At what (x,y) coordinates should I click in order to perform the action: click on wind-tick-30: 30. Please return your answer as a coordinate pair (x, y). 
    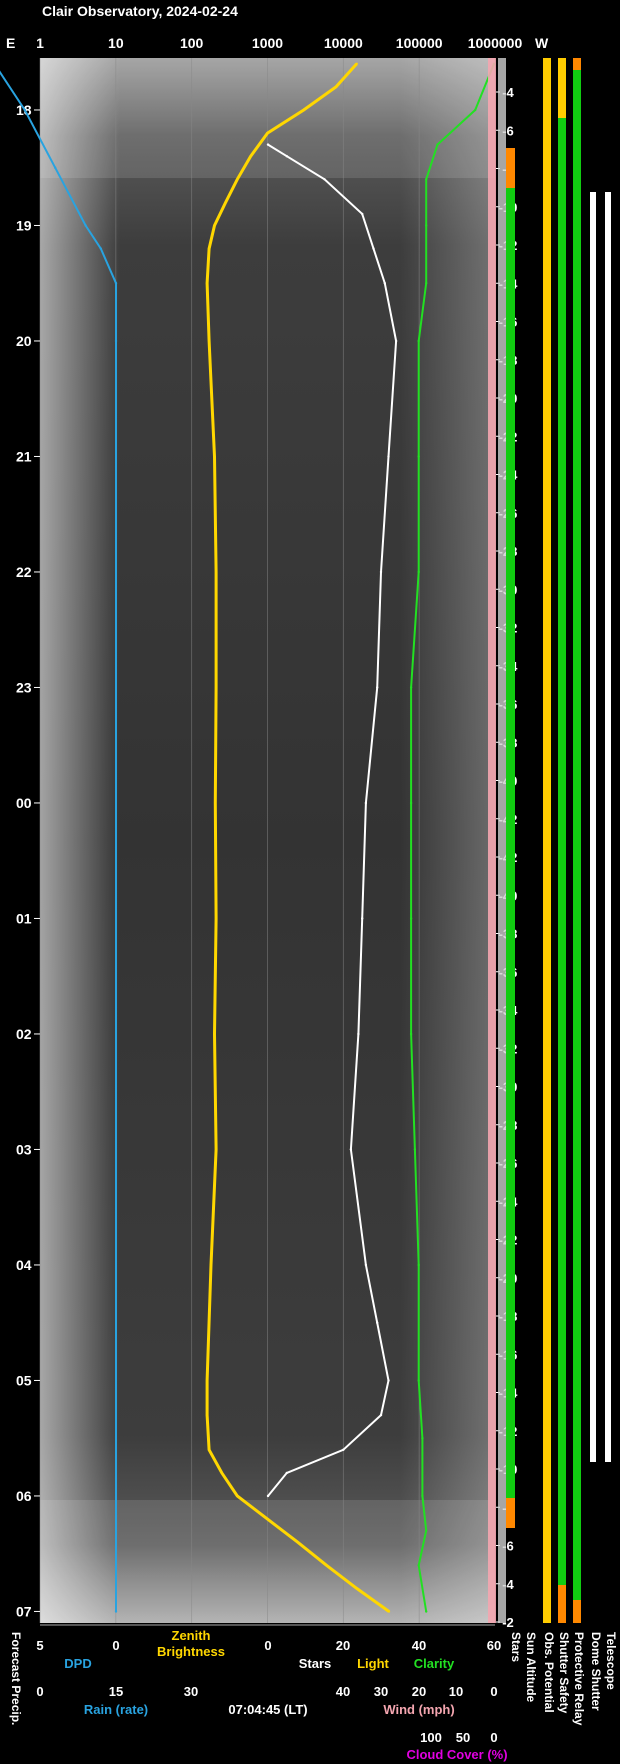
    Looking at the image, I should click on (381, 1691).